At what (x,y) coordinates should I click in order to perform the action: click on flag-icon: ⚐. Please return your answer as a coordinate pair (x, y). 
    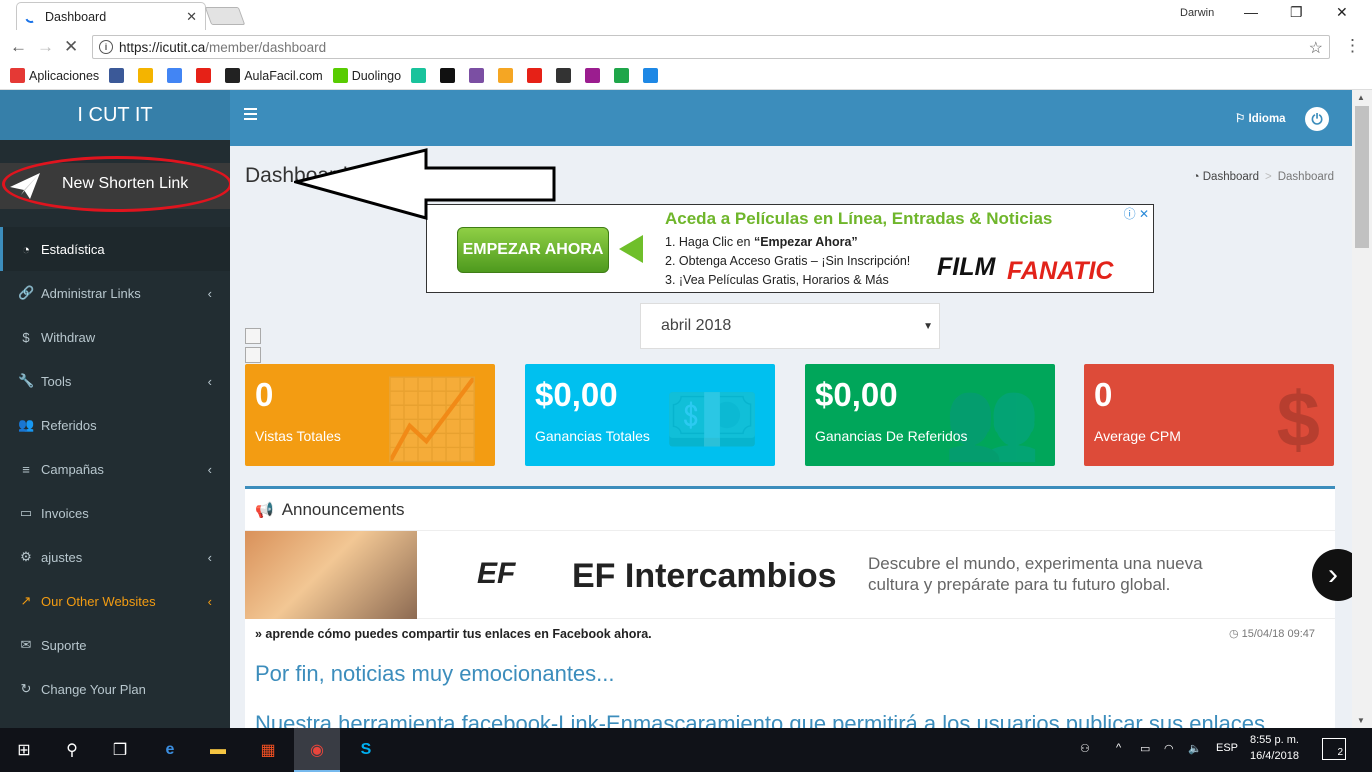
    Looking at the image, I should click on (1242, 119).